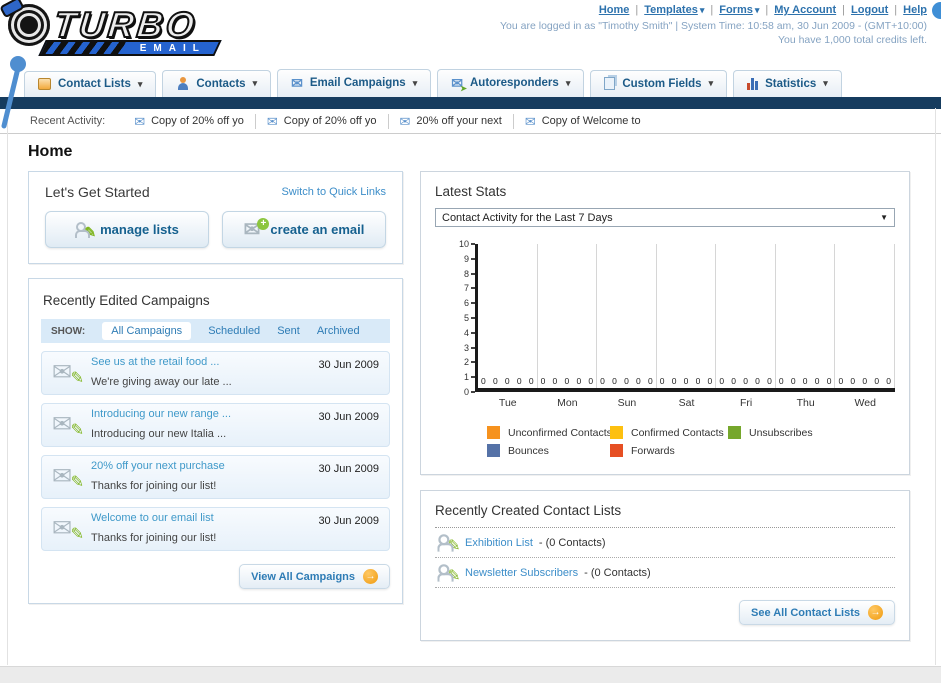  Describe the element at coordinates (560, 432) in the screenshot. I see `legend-label: Unconfirmed Contacts` at that location.